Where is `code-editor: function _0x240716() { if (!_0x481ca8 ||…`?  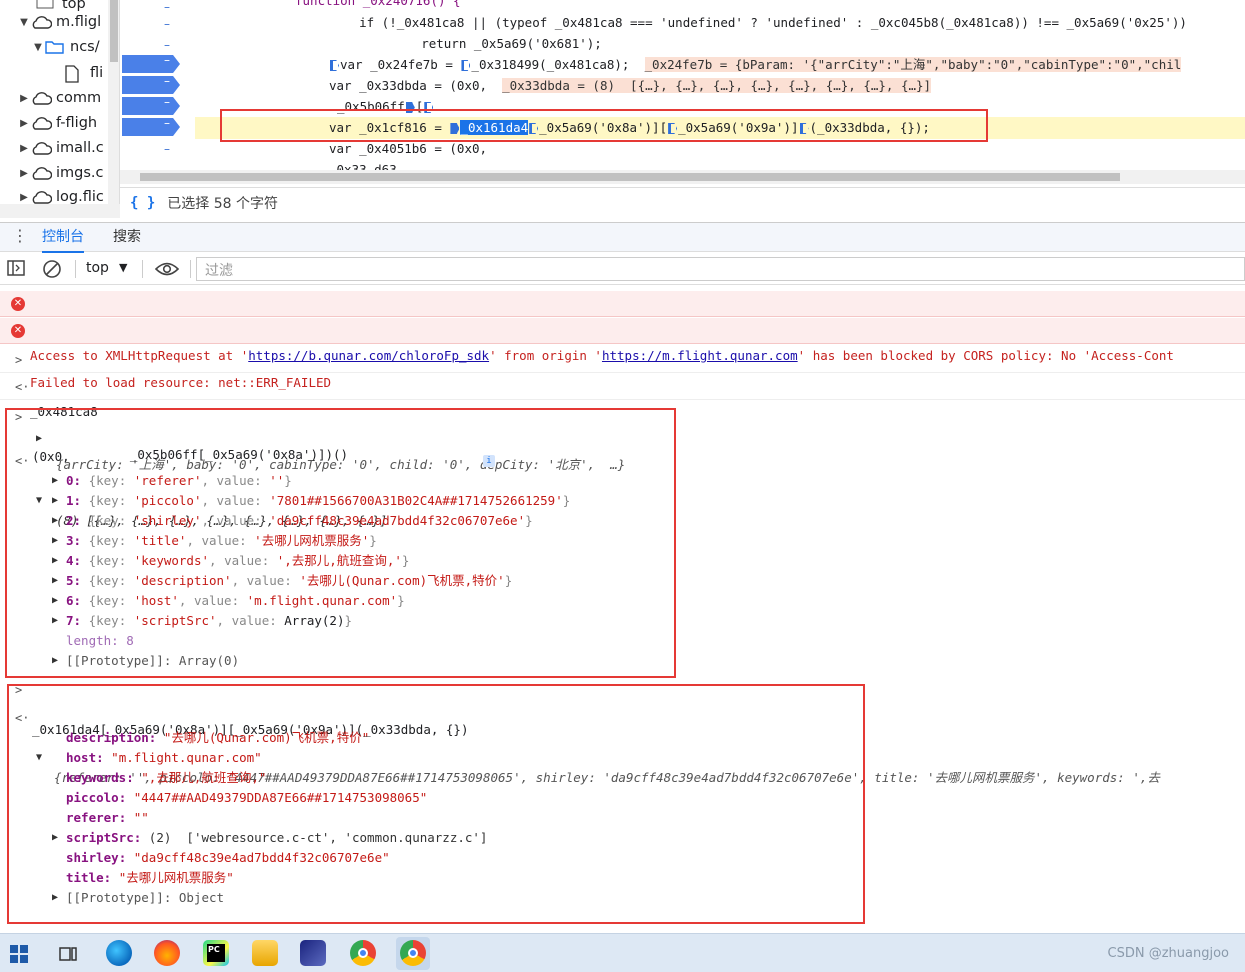
code-editor: function _0x240716() { if (!_0x481ca8 ||… is located at coordinates (720, 85).